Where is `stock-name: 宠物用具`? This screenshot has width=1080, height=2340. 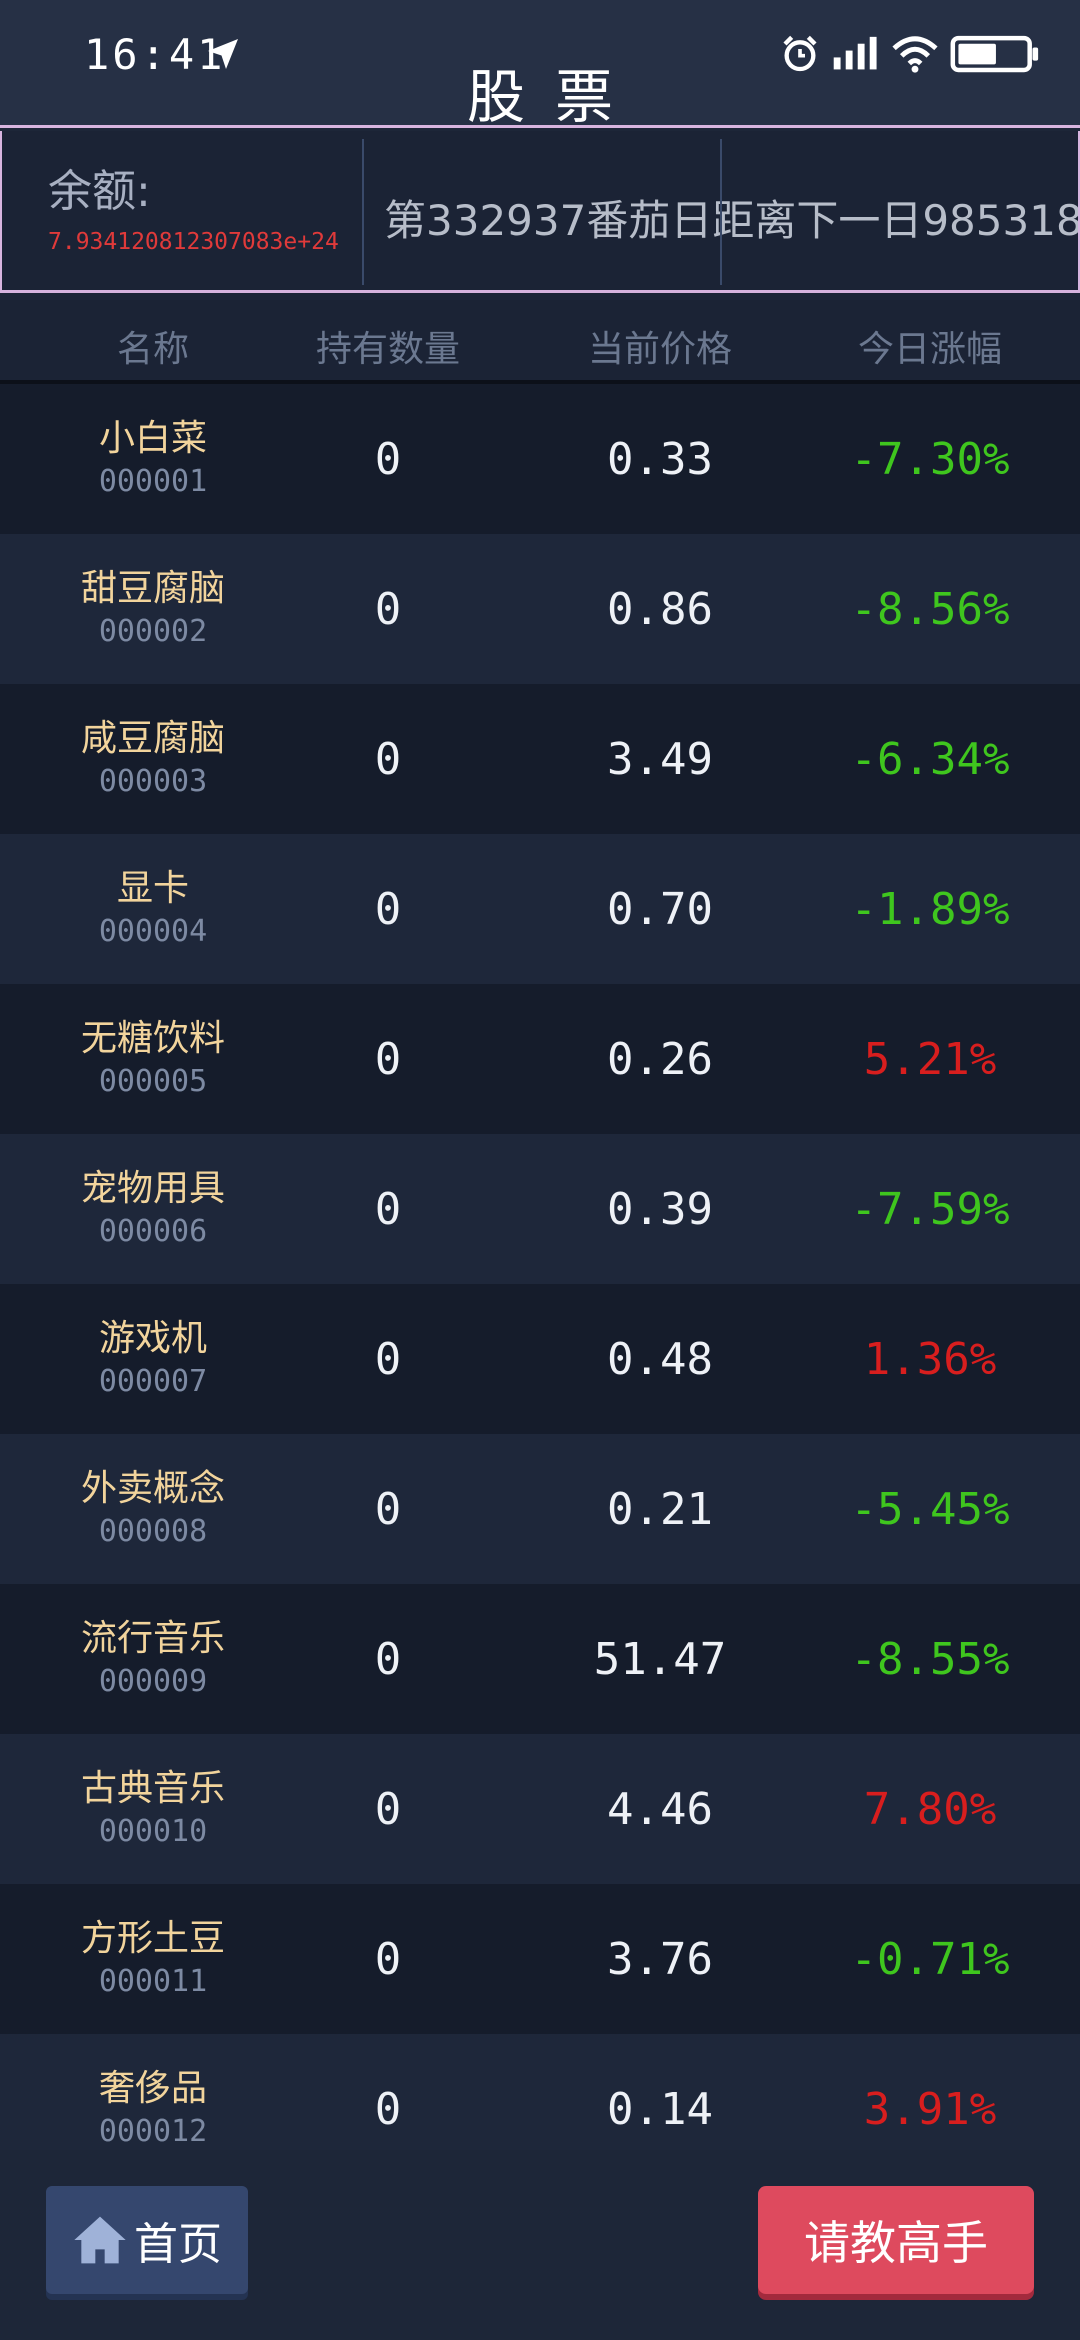
stock-name: 宠物用具 is located at coordinates (152, 1188).